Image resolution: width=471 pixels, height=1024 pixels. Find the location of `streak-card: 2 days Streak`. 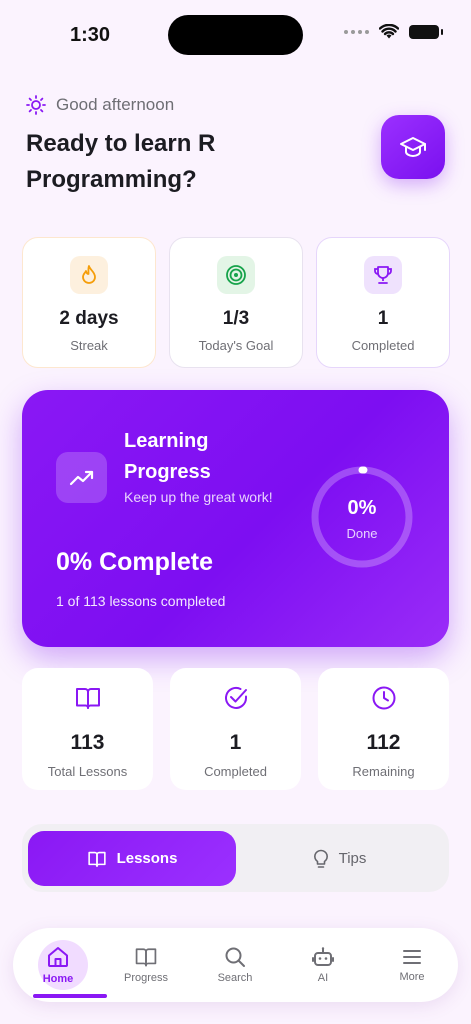

streak-card: 2 days Streak is located at coordinates (89, 302).